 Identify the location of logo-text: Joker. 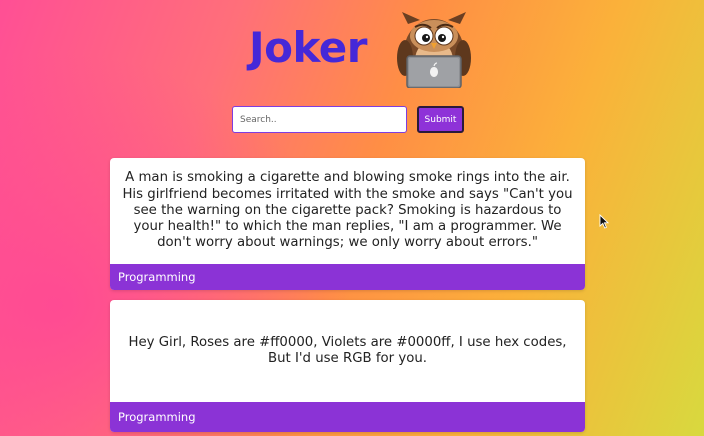
(308, 47).